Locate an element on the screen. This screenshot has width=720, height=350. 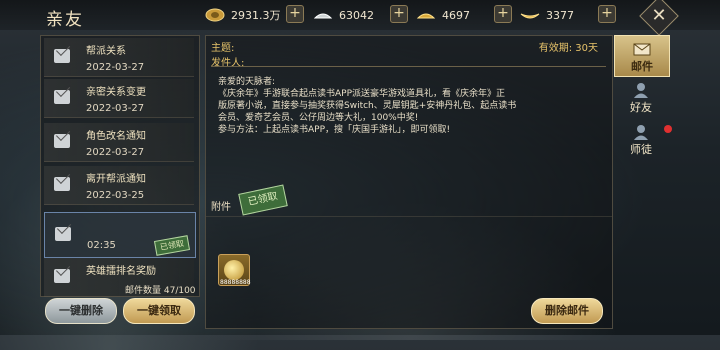
gold-ingot-icon is located at coordinates (426, 16).